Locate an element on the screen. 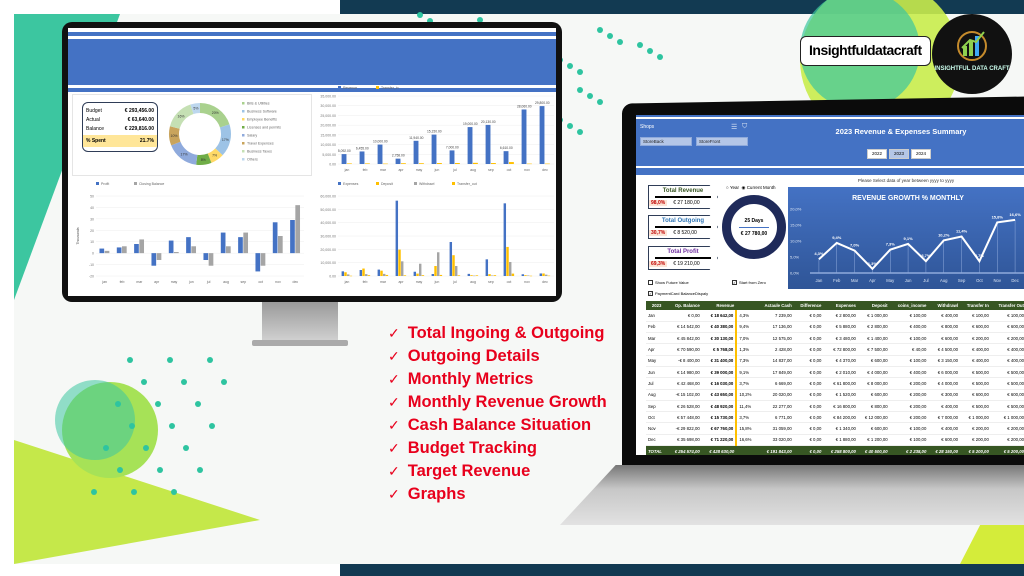  check-icon: ✓ is located at coordinates (394, 425).